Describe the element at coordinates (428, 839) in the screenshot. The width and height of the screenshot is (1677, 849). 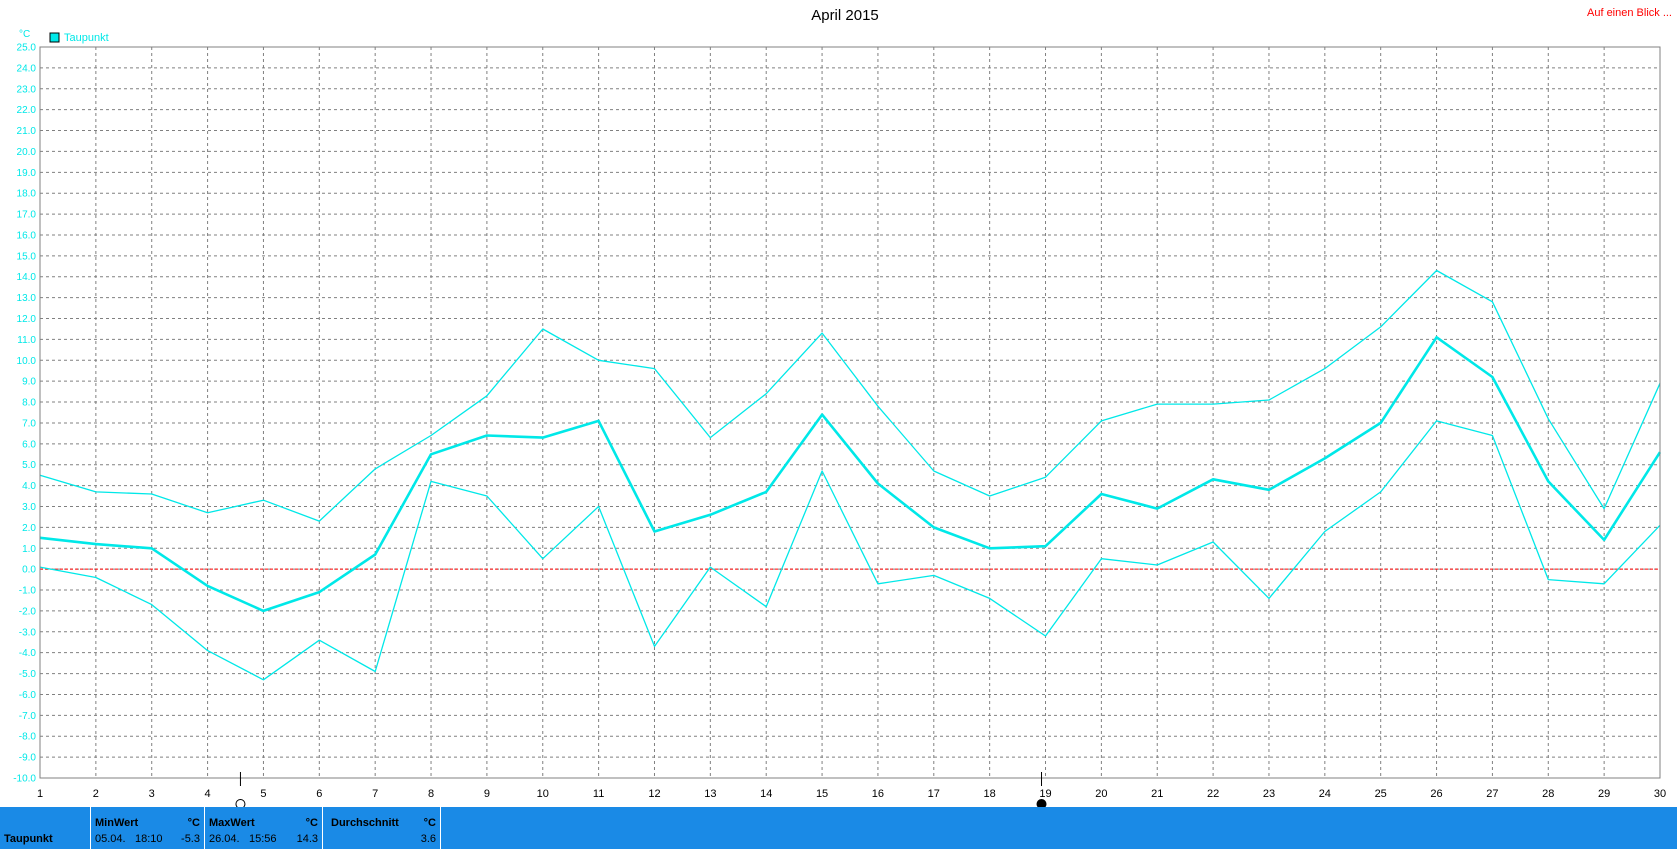
I see `stat-avg-value: 3.6` at that location.